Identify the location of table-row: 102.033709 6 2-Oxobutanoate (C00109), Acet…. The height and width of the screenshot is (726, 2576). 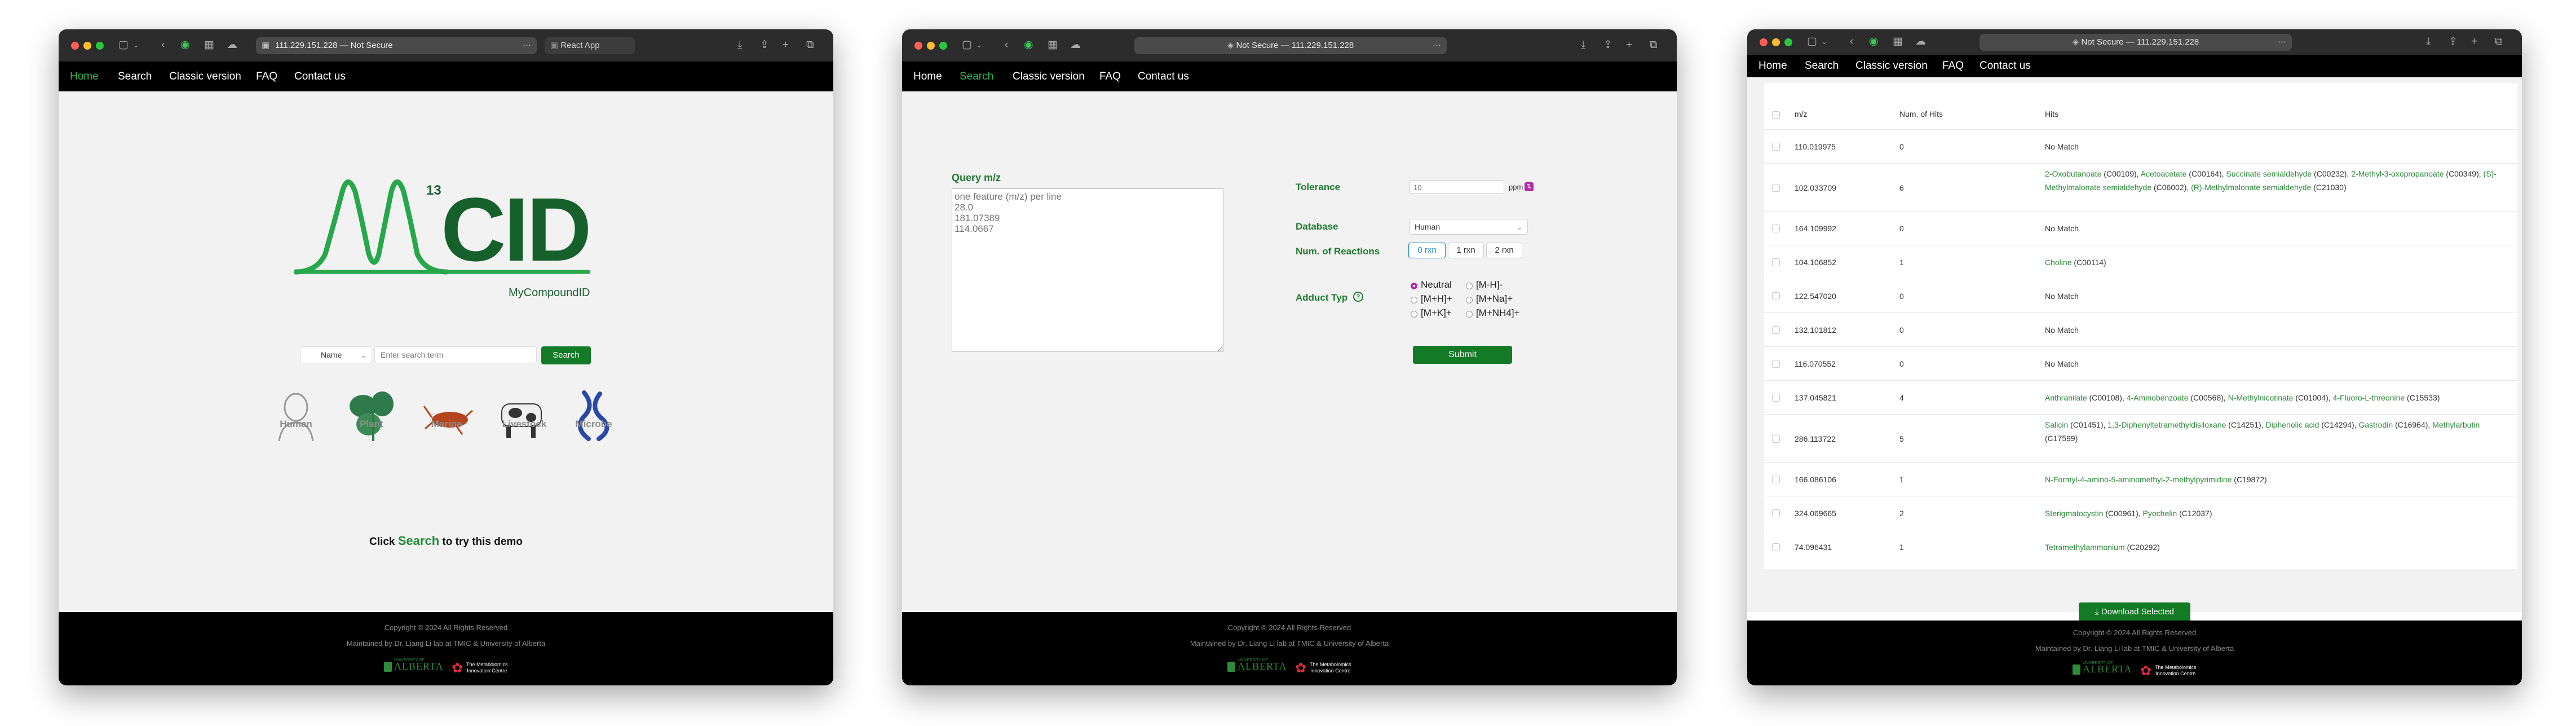
(2140, 187).